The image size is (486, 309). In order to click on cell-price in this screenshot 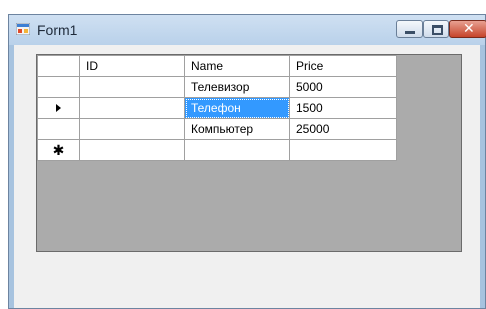, I will do `click(343, 150)`.